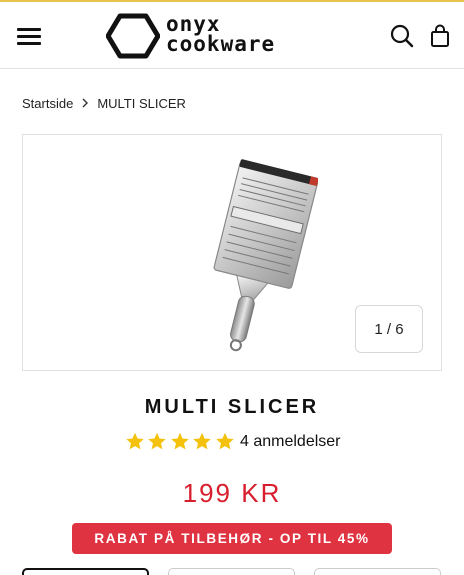 Image resolution: width=464 pixels, height=575 pixels. What do you see at coordinates (389, 329) in the screenshot?
I see `gallery-counter-button: 1 / 6` at bounding box center [389, 329].